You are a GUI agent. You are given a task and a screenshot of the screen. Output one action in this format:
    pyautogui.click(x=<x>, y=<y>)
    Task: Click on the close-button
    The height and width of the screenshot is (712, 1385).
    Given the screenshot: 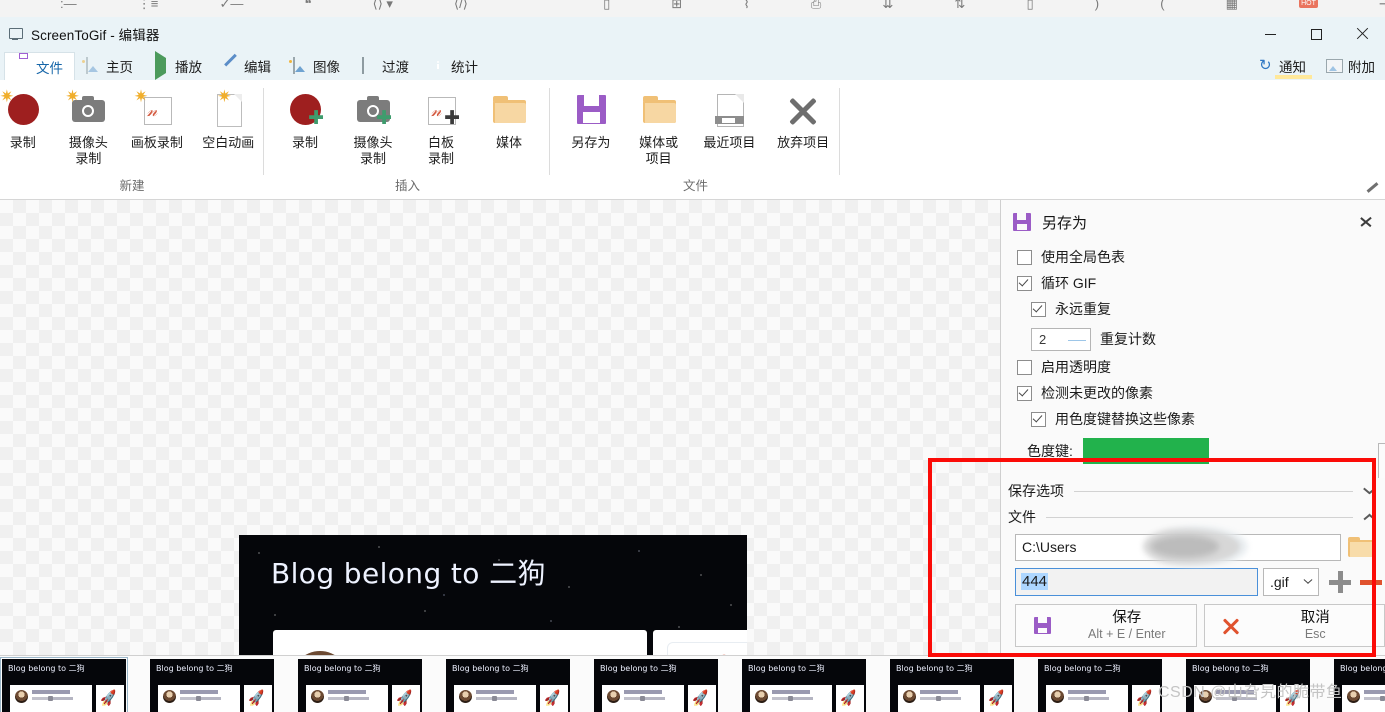 What is the action you would take?
    pyautogui.click(x=1362, y=34)
    